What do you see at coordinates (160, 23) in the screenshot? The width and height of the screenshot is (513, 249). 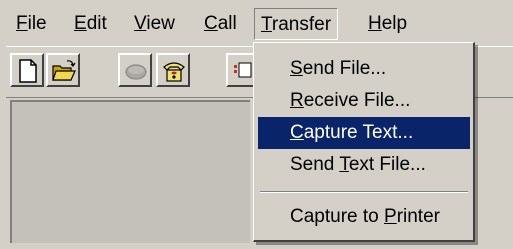 I see `menu-view-label: iew` at bounding box center [160, 23].